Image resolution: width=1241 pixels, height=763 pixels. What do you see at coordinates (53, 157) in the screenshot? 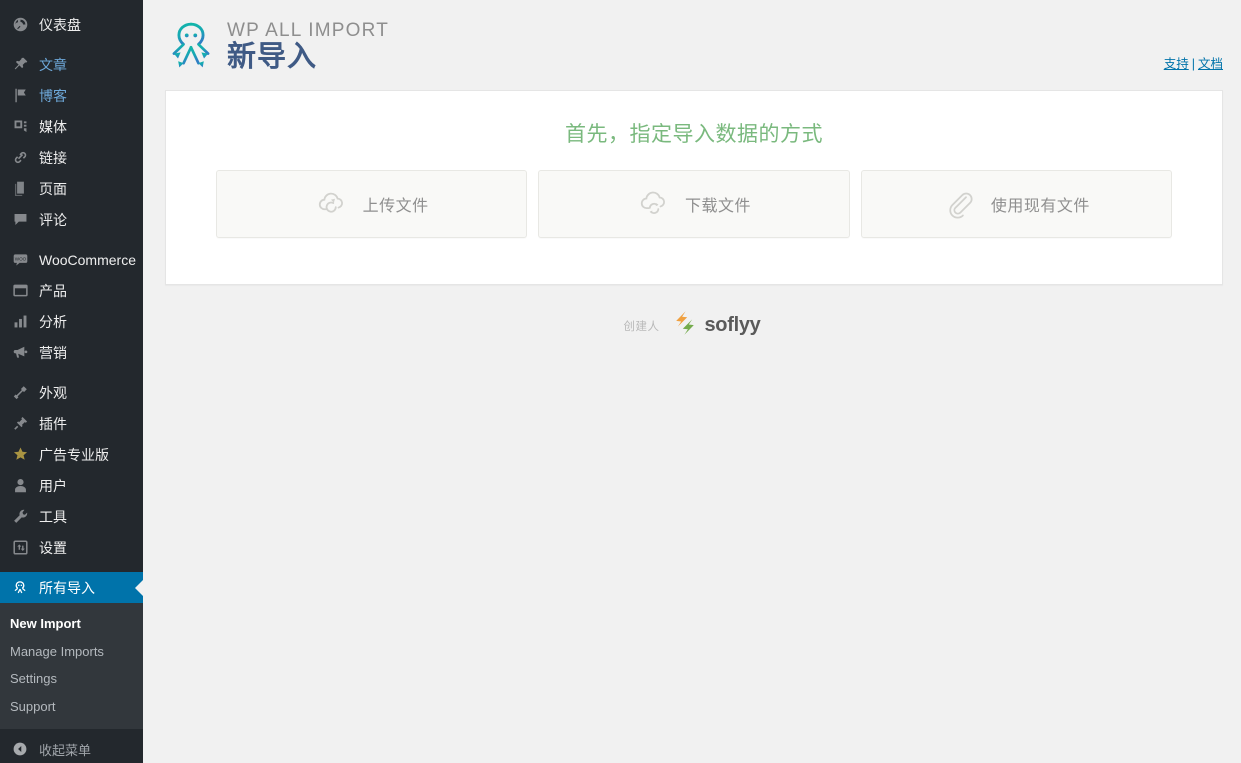
I see `sidebar-item-label: 链接` at bounding box center [53, 157].